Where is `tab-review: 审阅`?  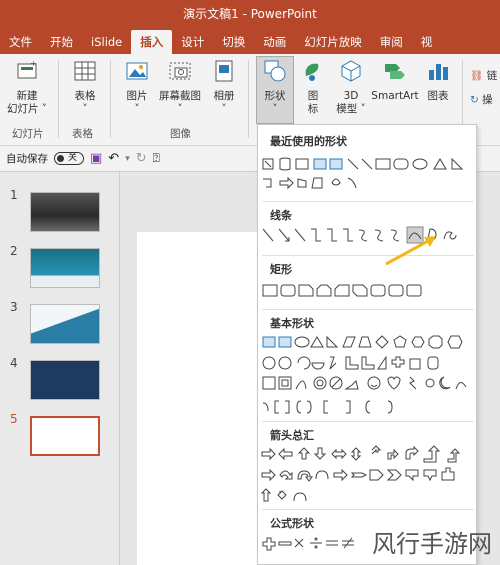 tab-review: 审阅 is located at coordinates (391, 42).